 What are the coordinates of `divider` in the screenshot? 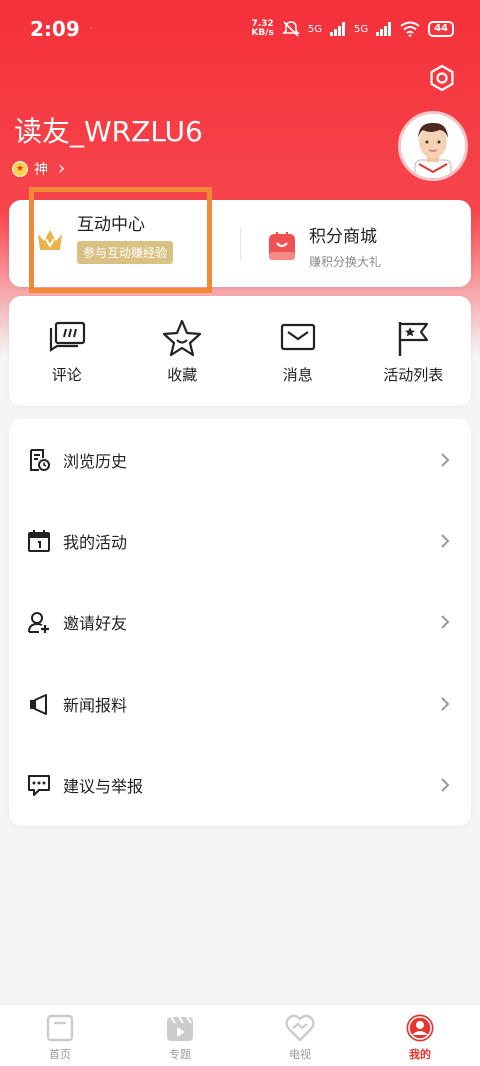 It's located at (240, 244).